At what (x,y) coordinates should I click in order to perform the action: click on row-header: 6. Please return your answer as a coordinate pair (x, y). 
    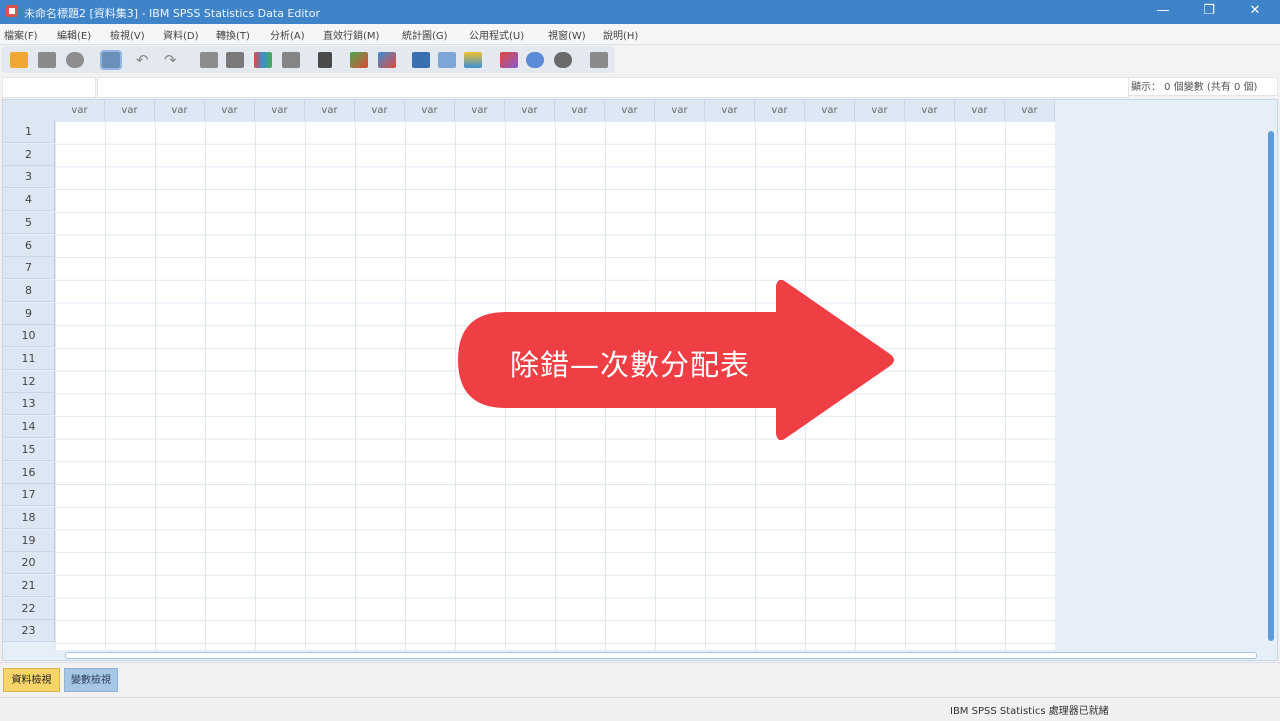
    Looking at the image, I should click on (29, 245).